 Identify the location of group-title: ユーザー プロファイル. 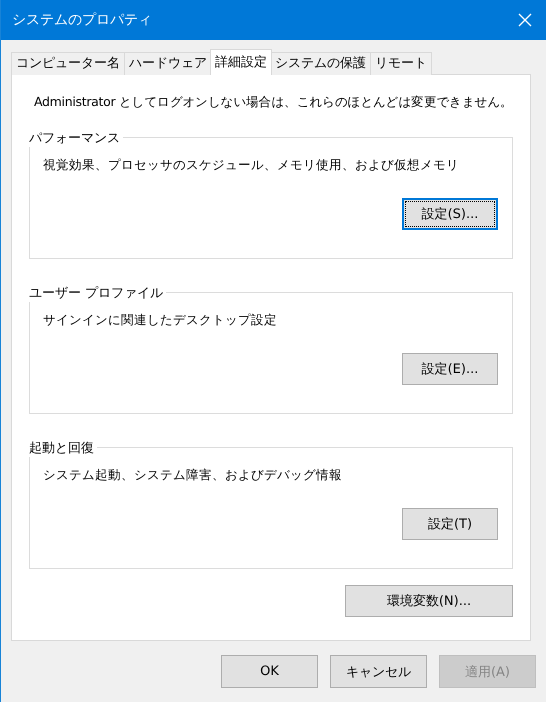
(97, 293).